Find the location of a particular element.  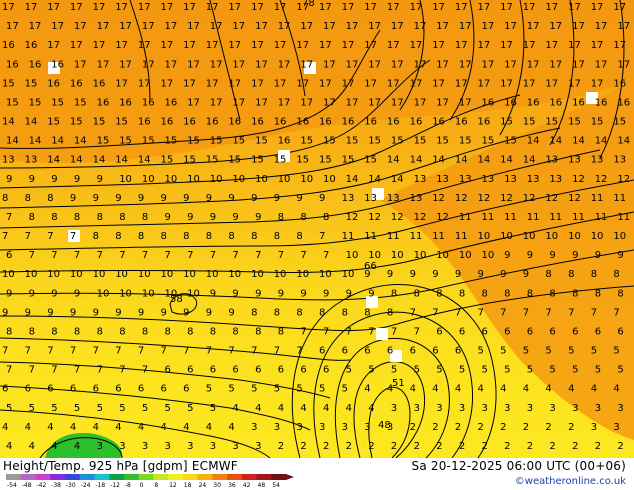

color-scale-tick: -8 is located at coordinates (128, 485).